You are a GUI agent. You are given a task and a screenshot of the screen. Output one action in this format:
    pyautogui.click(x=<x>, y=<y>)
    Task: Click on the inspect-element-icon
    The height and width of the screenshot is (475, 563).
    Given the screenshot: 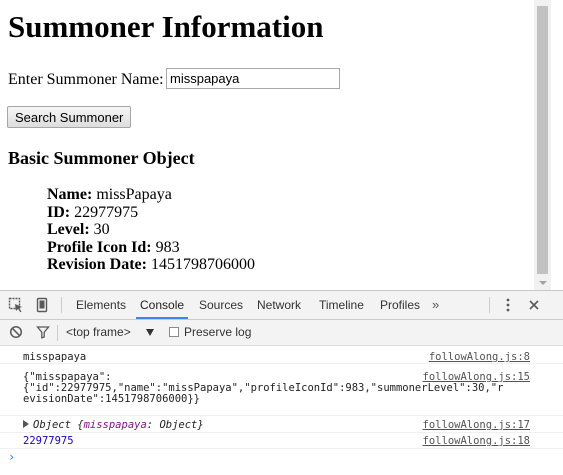 What is the action you would take?
    pyautogui.click(x=16, y=305)
    